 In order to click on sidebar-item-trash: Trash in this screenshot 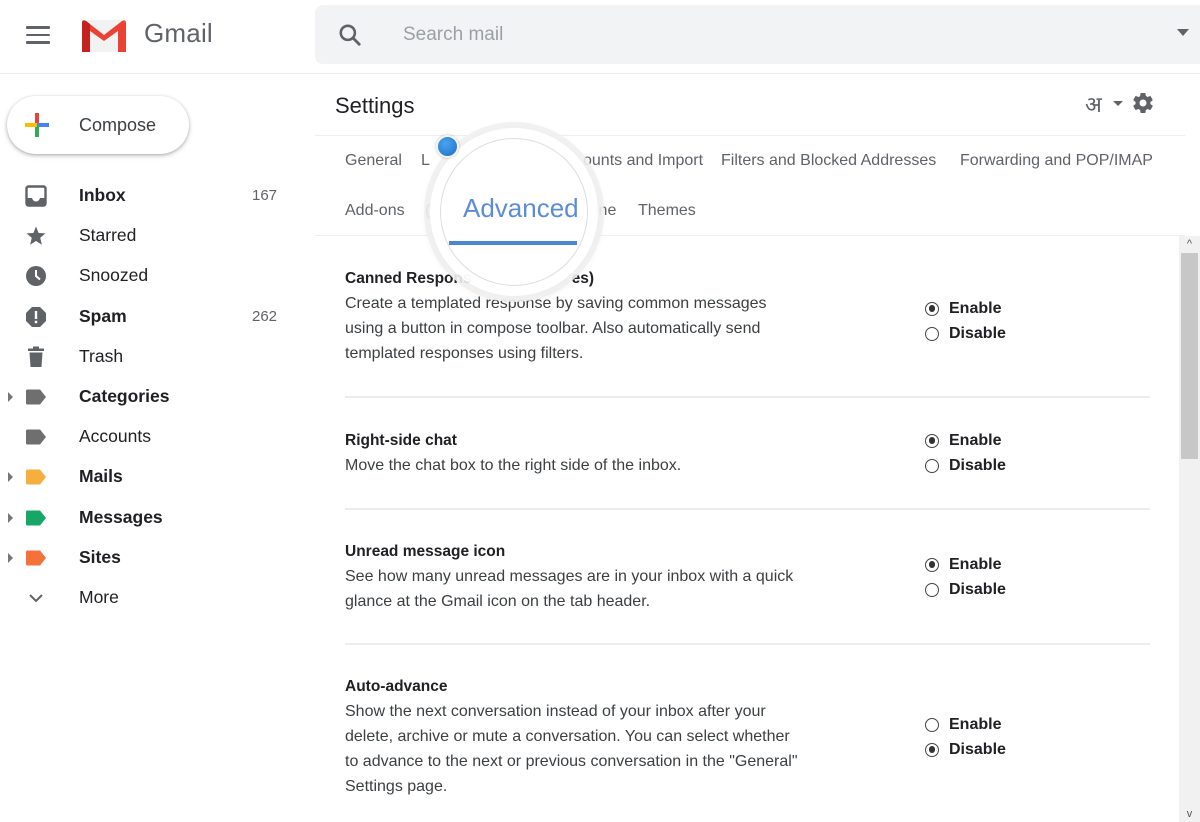, I will do `click(150, 357)`.